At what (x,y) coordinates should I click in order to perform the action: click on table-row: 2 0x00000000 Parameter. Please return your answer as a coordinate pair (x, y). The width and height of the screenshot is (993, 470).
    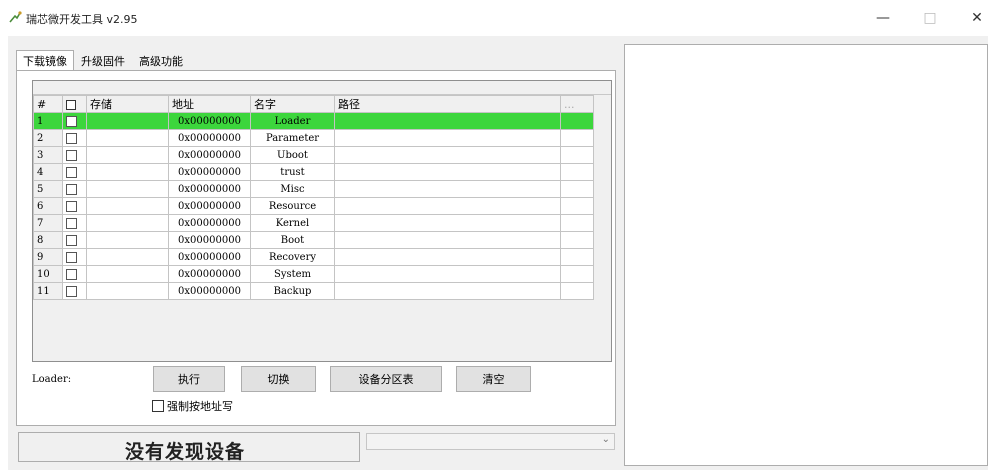
    Looking at the image, I should click on (313, 138).